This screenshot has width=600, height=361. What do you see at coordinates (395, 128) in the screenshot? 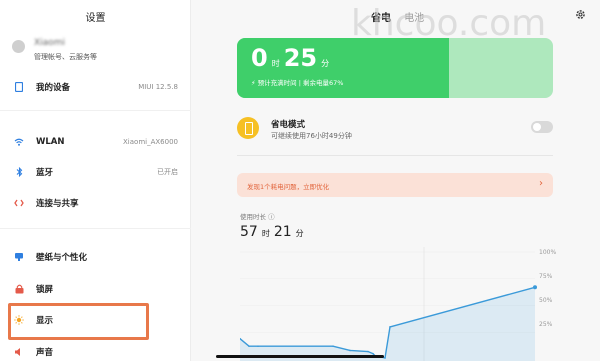
I see `power-saver-row: 省电模式 可继续使用76小时49分钟` at bounding box center [395, 128].